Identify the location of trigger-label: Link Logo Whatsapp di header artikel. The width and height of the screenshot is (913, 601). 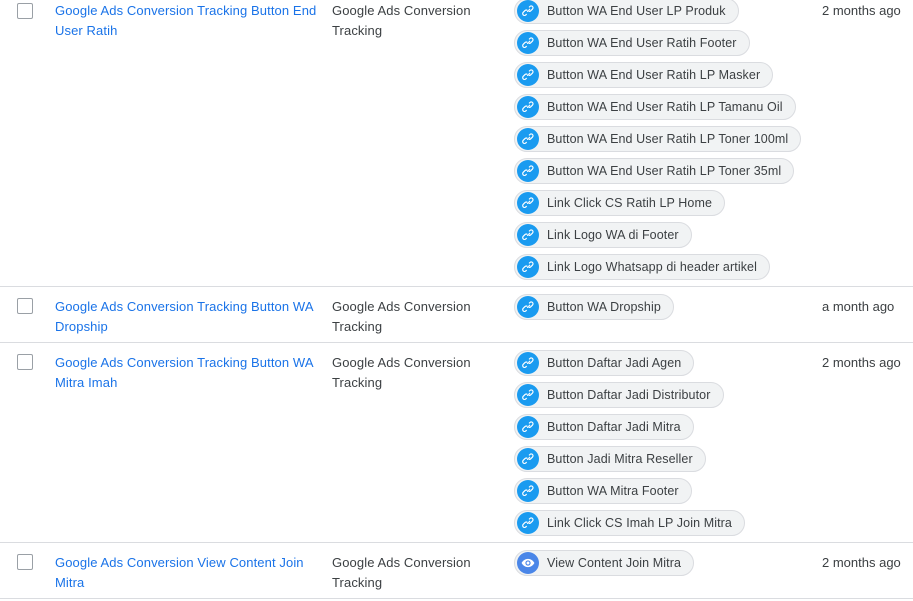
(652, 267).